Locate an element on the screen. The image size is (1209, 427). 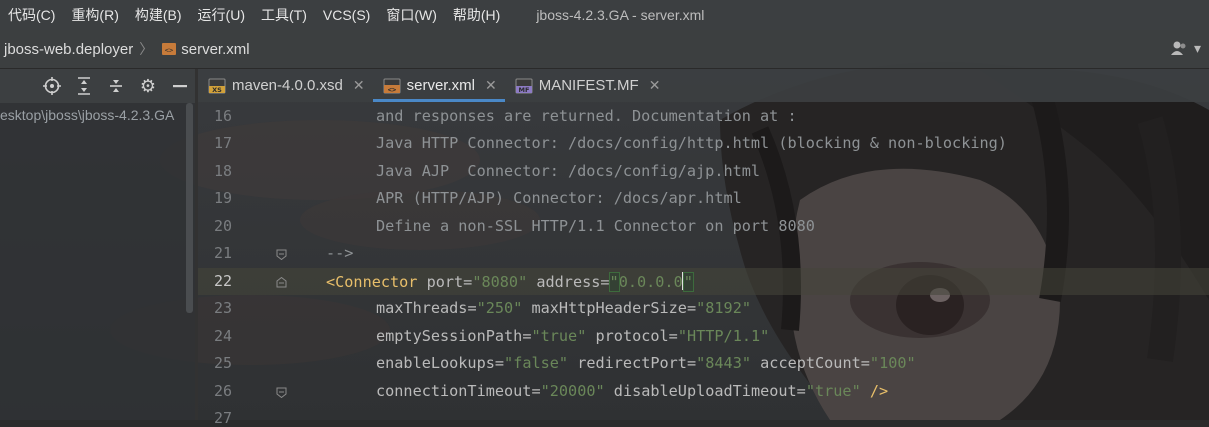
xml-attr-name: maxHttpHeaderSize is located at coordinates (609, 308).